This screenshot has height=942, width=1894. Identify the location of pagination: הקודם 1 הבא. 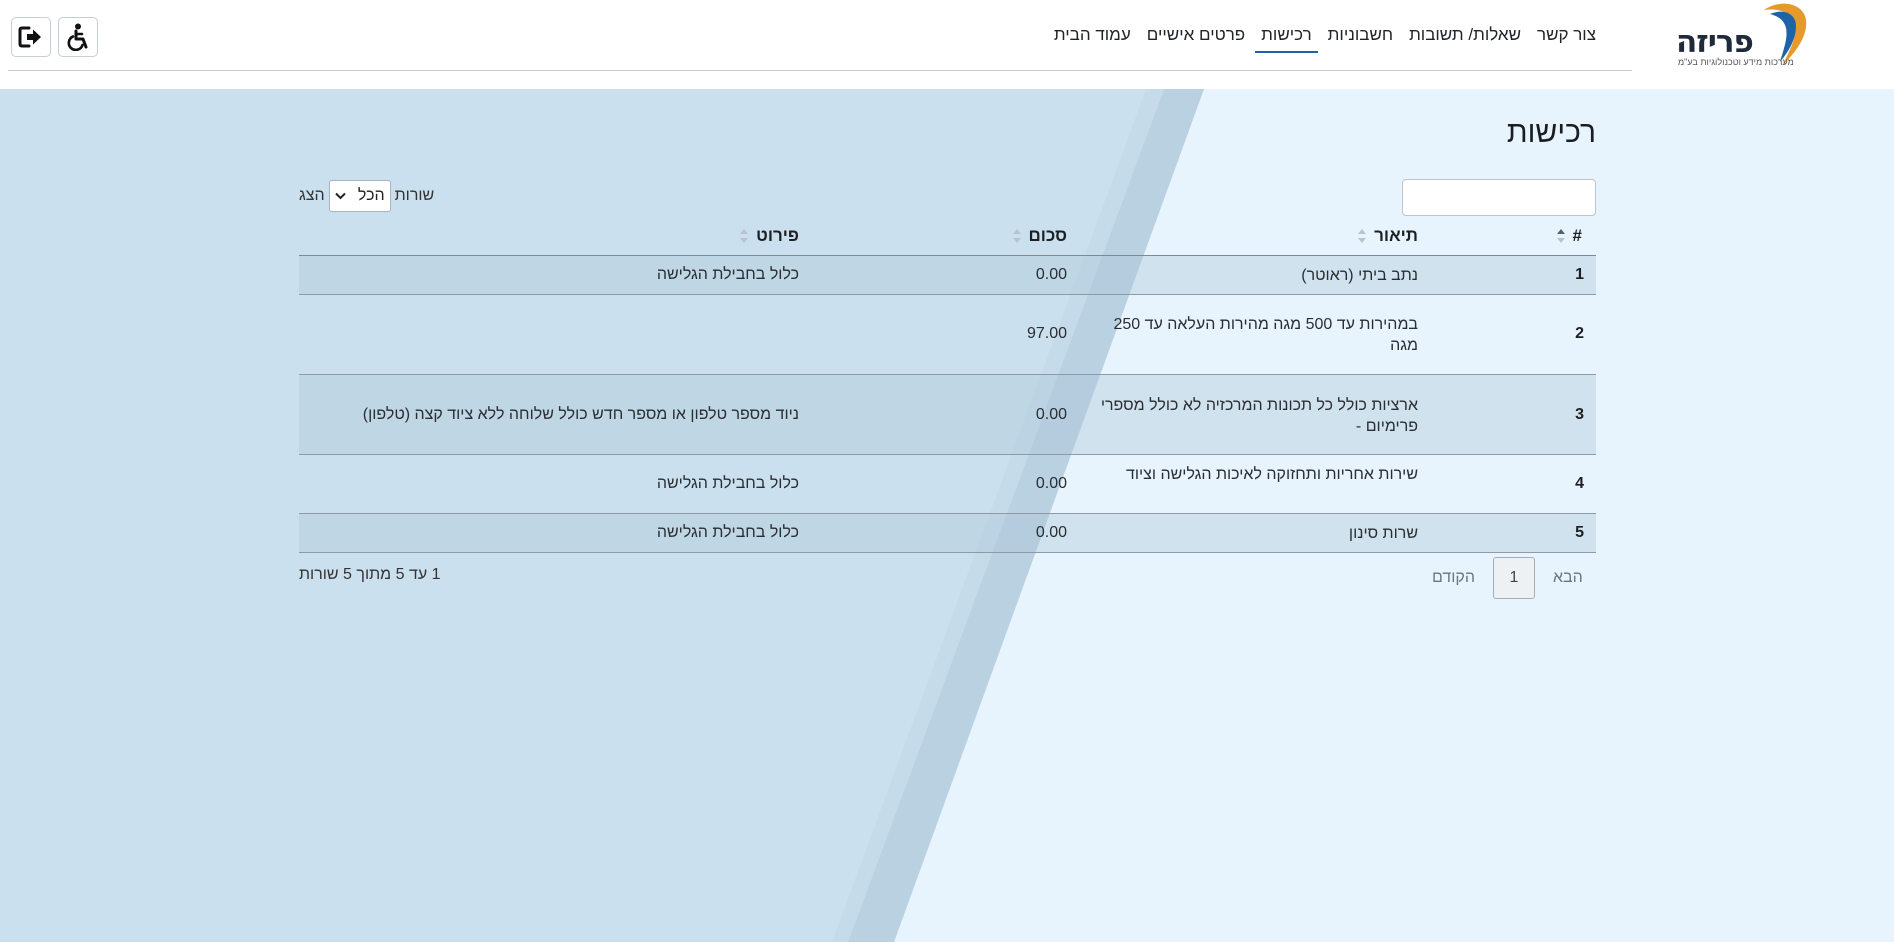
(1507, 578).